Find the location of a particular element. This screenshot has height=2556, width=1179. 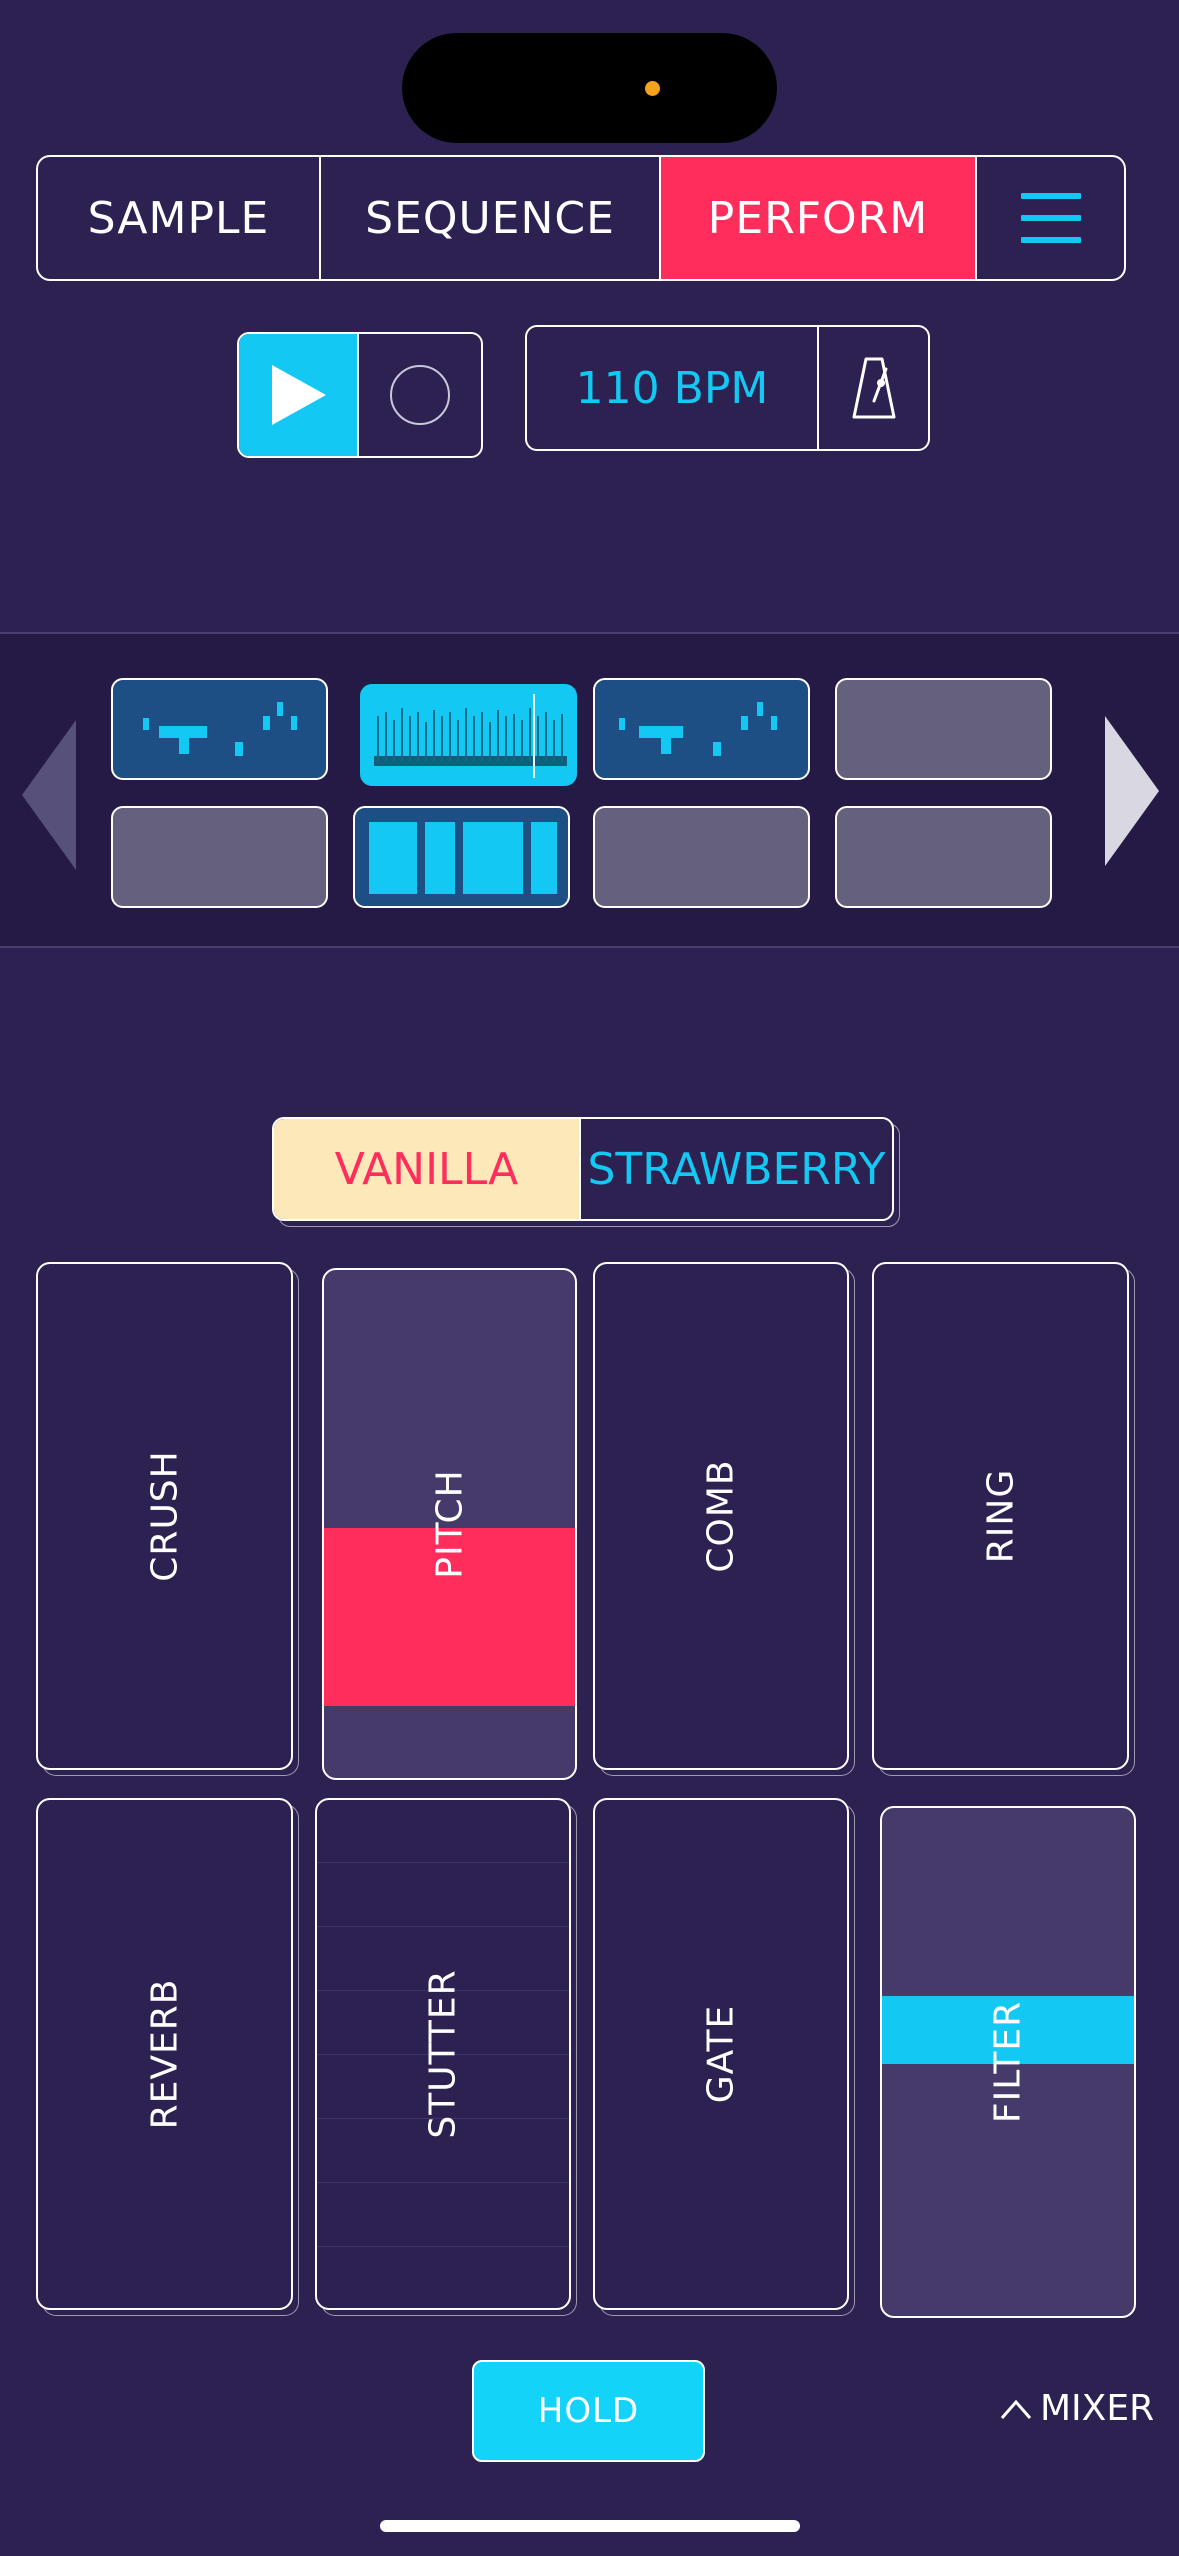

bpm-display: 110 BPM is located at coordinates (673, 388).